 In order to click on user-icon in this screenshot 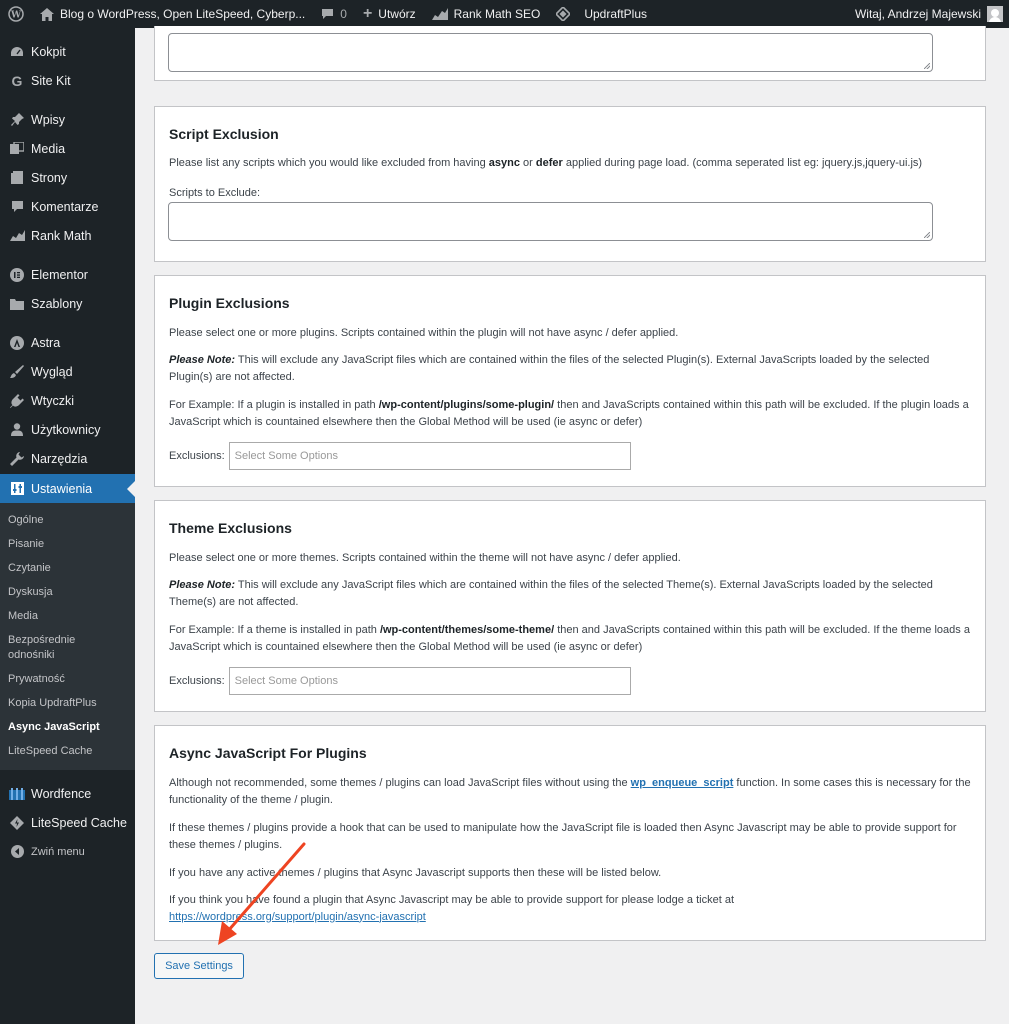, I will do `click(17, 429)`.